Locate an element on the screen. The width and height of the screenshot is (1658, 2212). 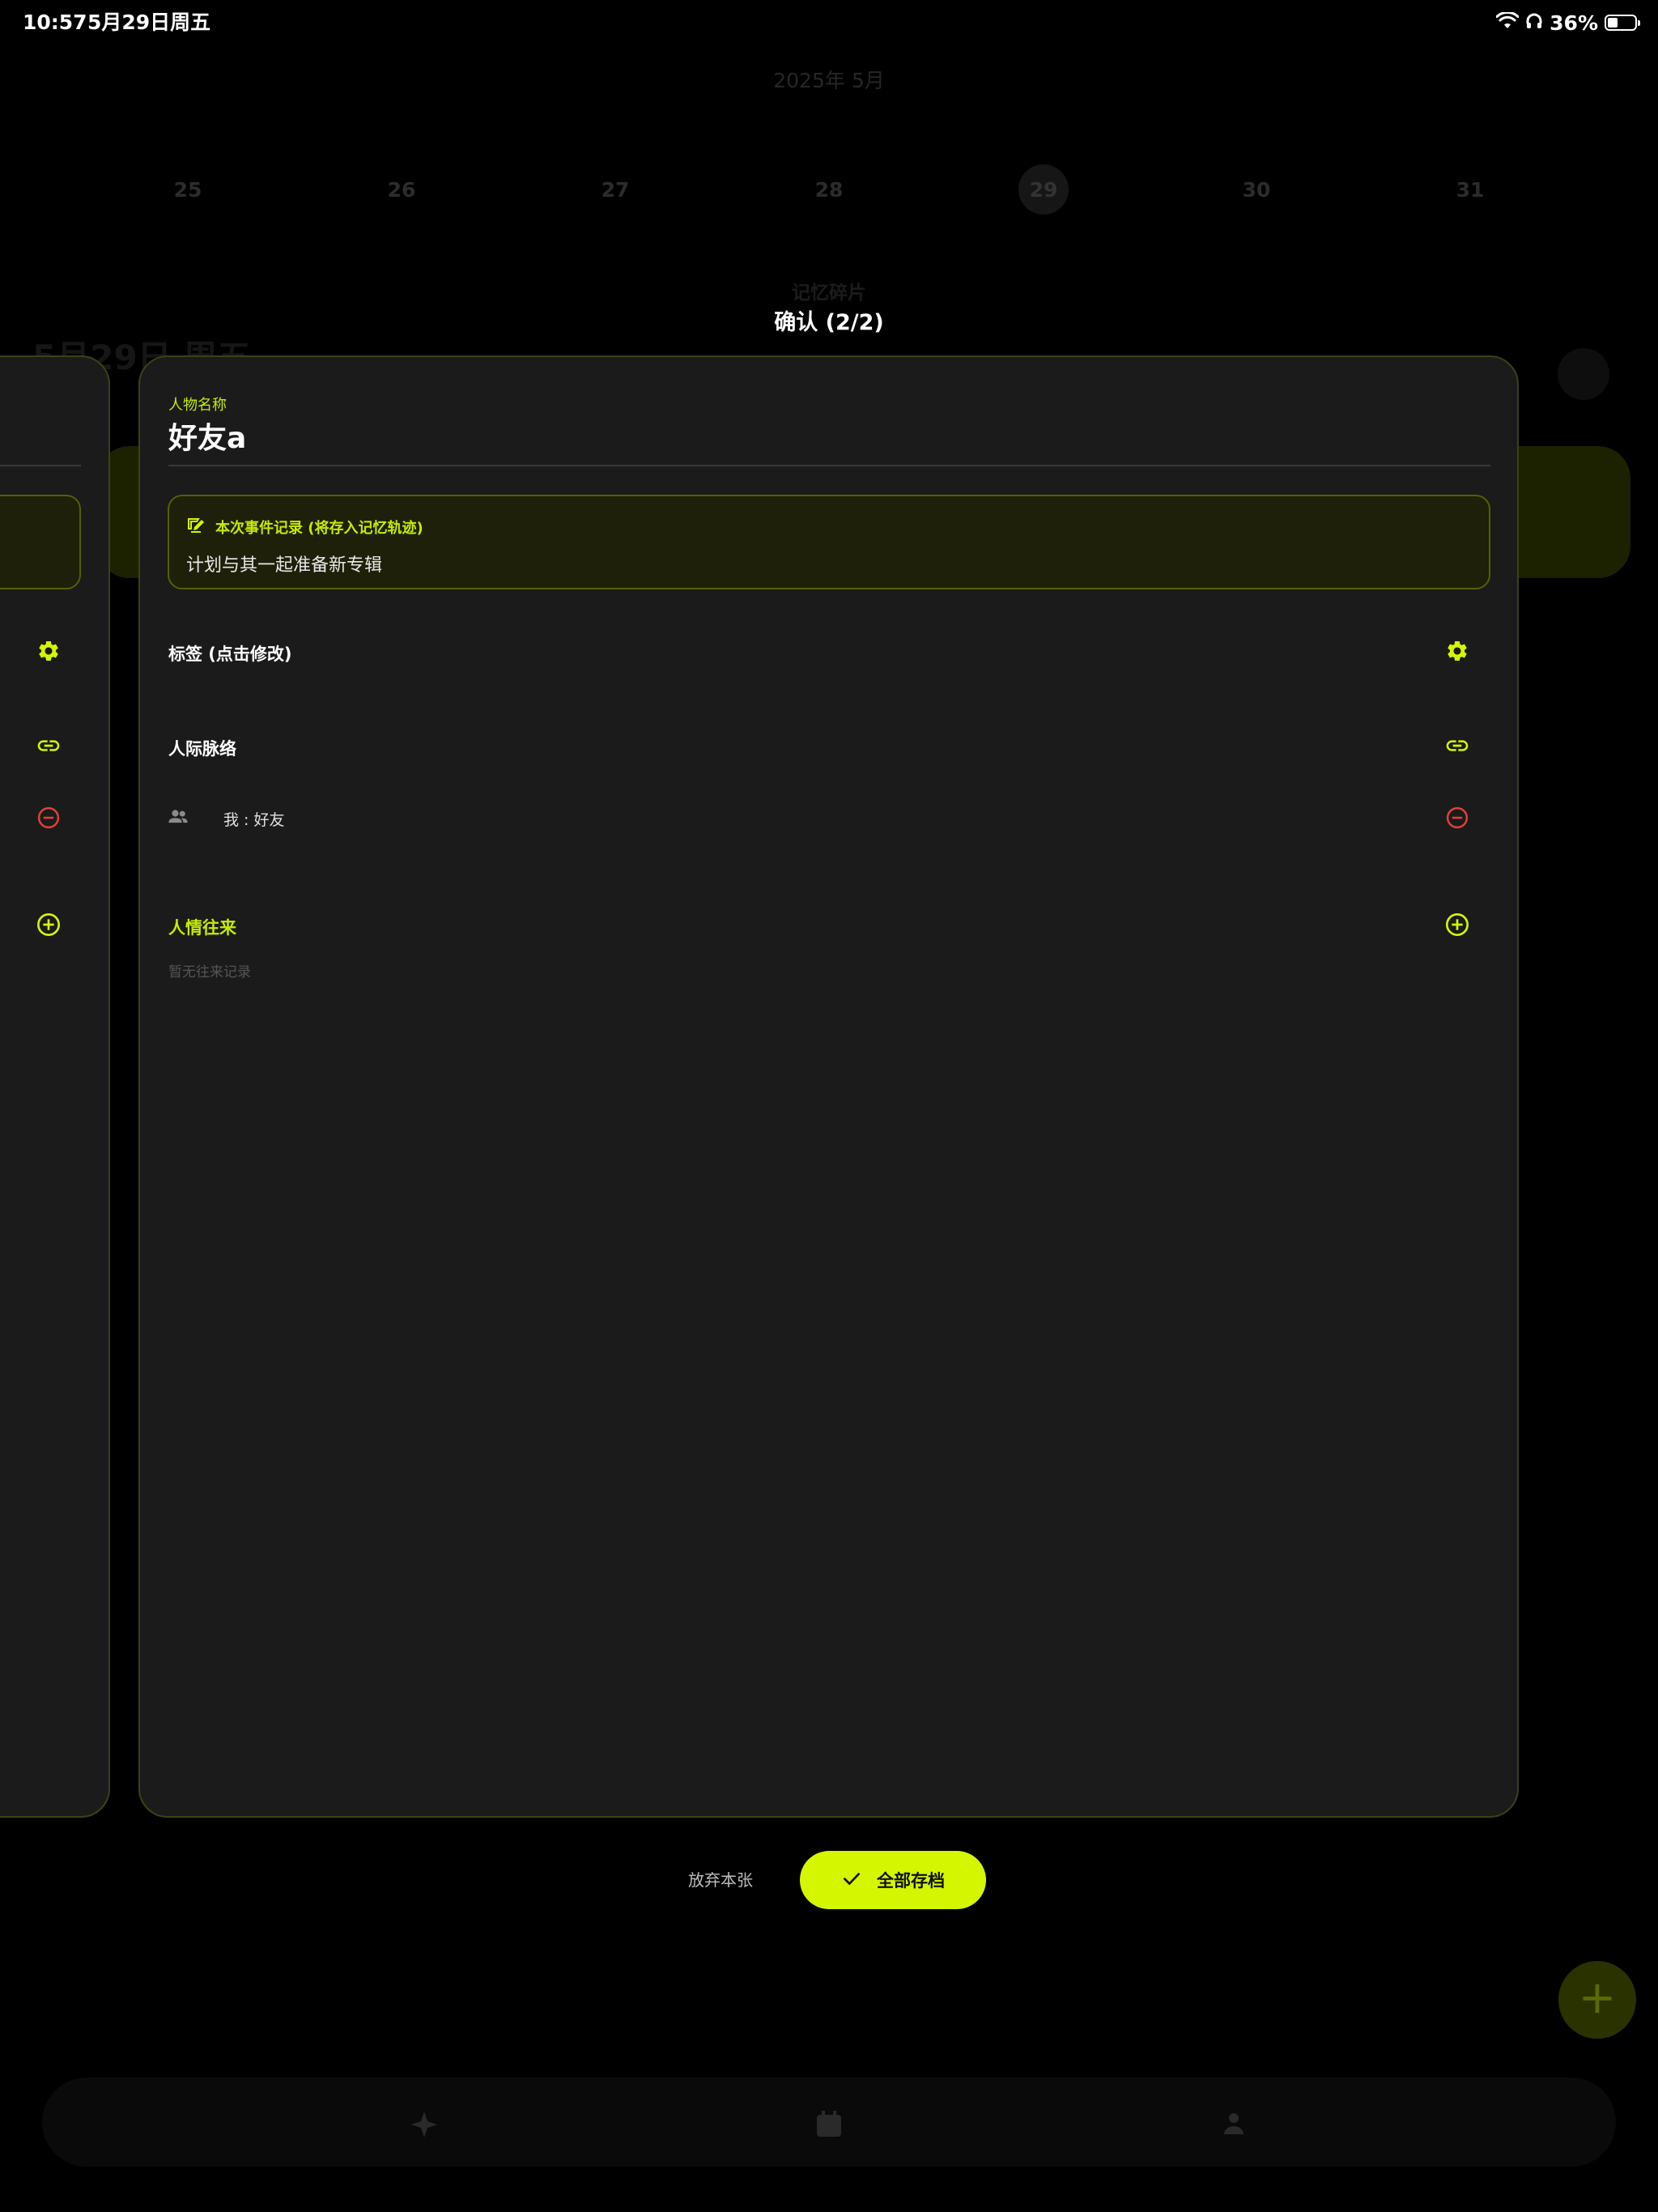
link-icon is located at coordinates (1457, 746).